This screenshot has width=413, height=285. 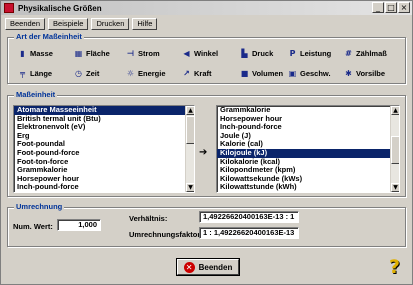 What do you see at coordinates (33, 226) in the screenshot?
I see `num-value-label: Num. Wert:` at bounding box center [33, 226].